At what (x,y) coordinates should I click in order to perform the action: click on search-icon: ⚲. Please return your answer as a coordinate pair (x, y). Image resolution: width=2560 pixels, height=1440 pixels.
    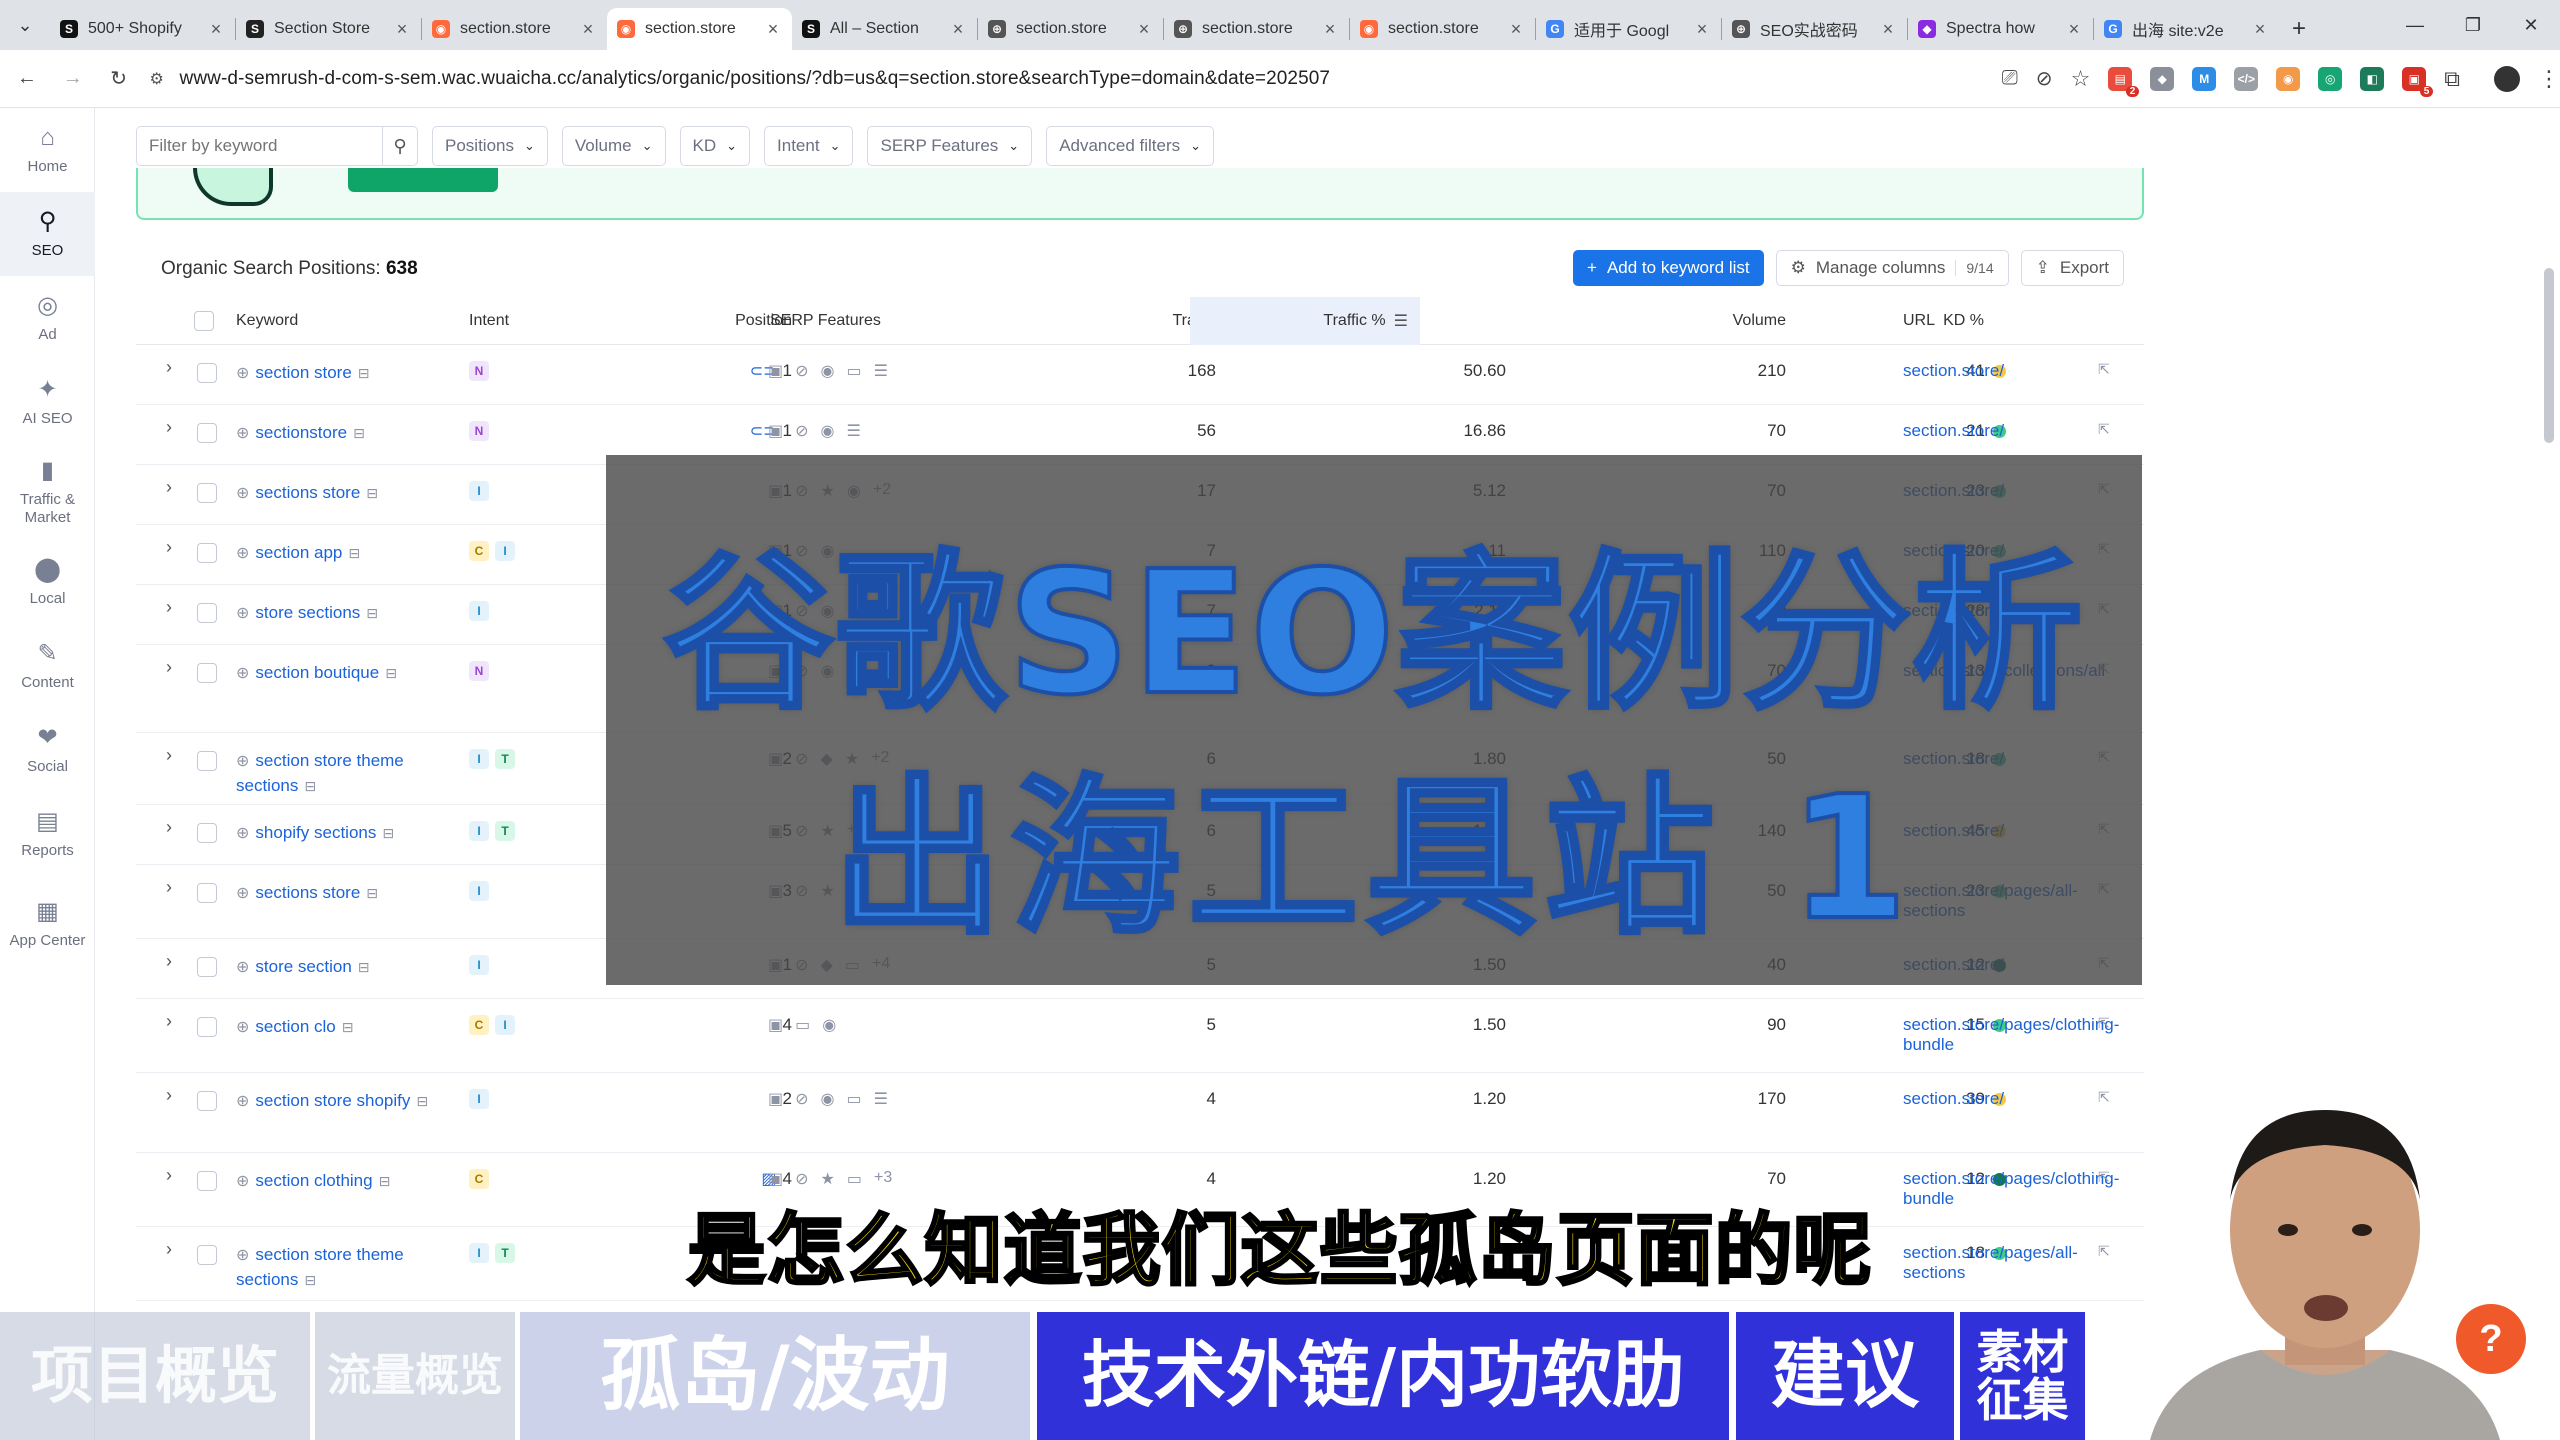
    Looking at the image, I should click on (399, 146).